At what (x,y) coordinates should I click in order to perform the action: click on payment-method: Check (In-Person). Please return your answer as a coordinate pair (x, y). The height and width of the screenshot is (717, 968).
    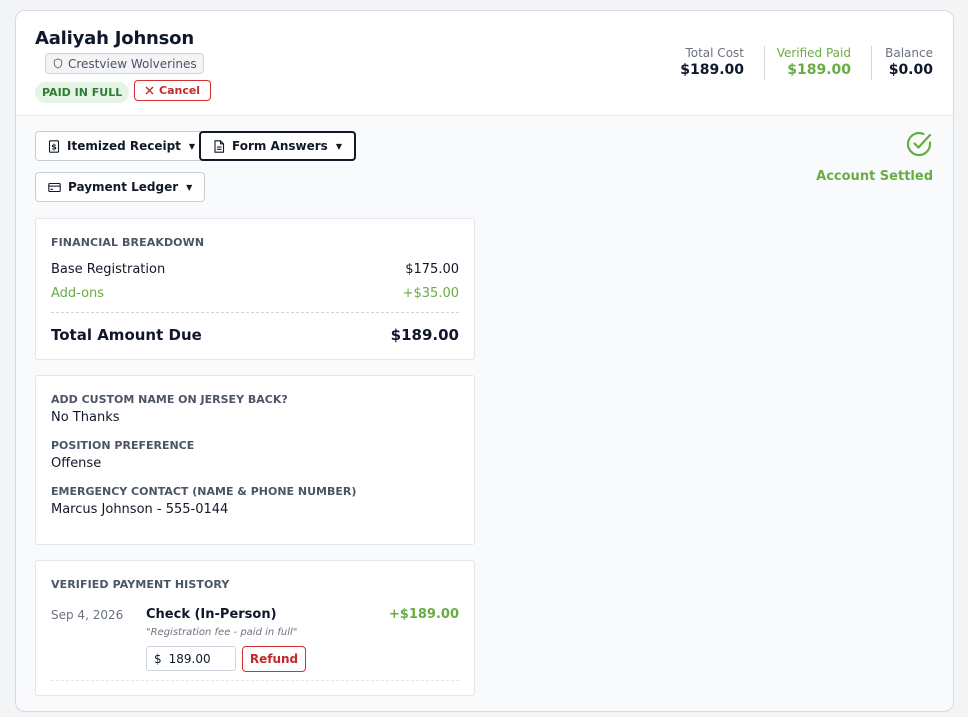
    Looking at the image, I should click on (211, 614).